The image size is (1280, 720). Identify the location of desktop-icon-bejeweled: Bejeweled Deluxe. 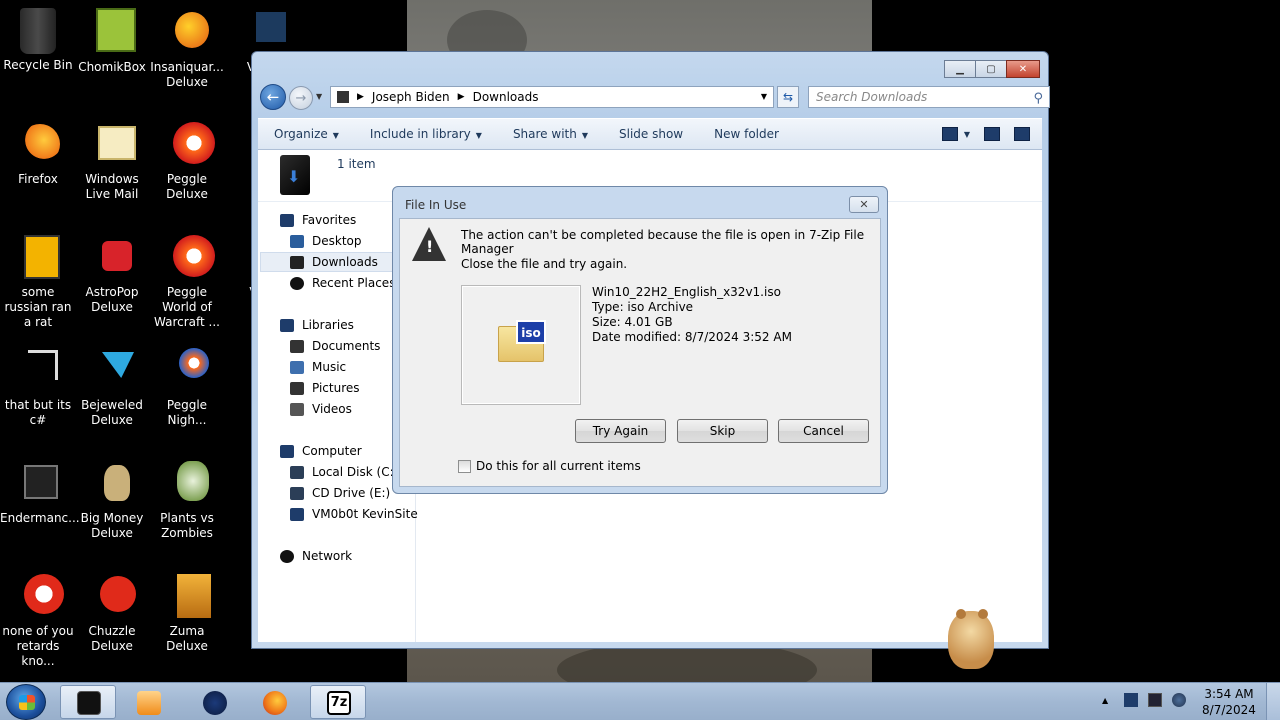
(112, 387).